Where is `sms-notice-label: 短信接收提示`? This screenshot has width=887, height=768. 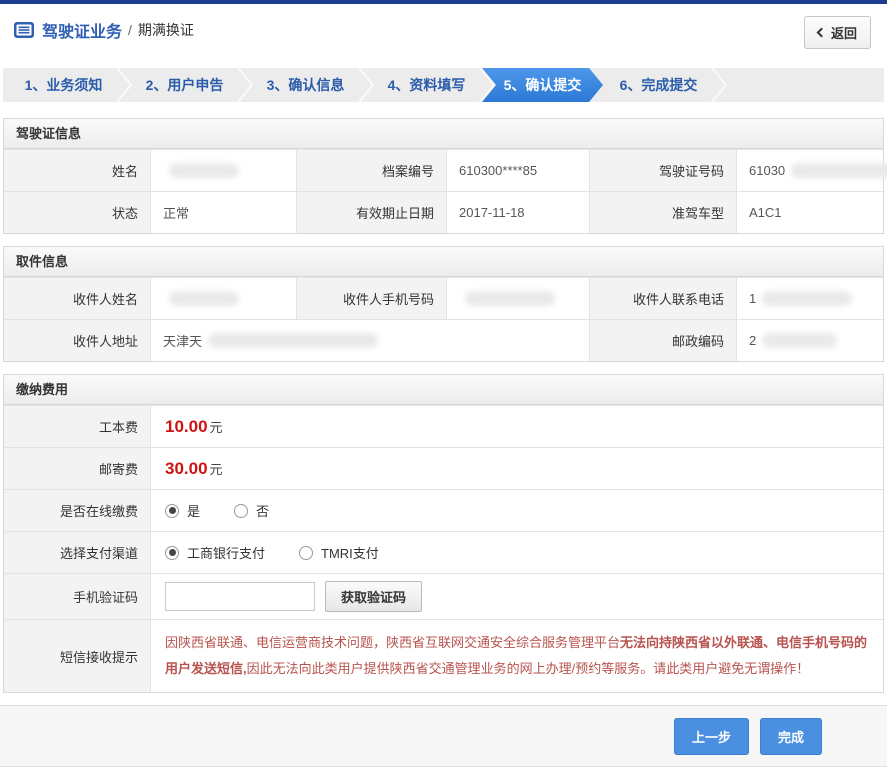
sms-notice-label: 短信接收提示 is located at coordinates (77, 656).